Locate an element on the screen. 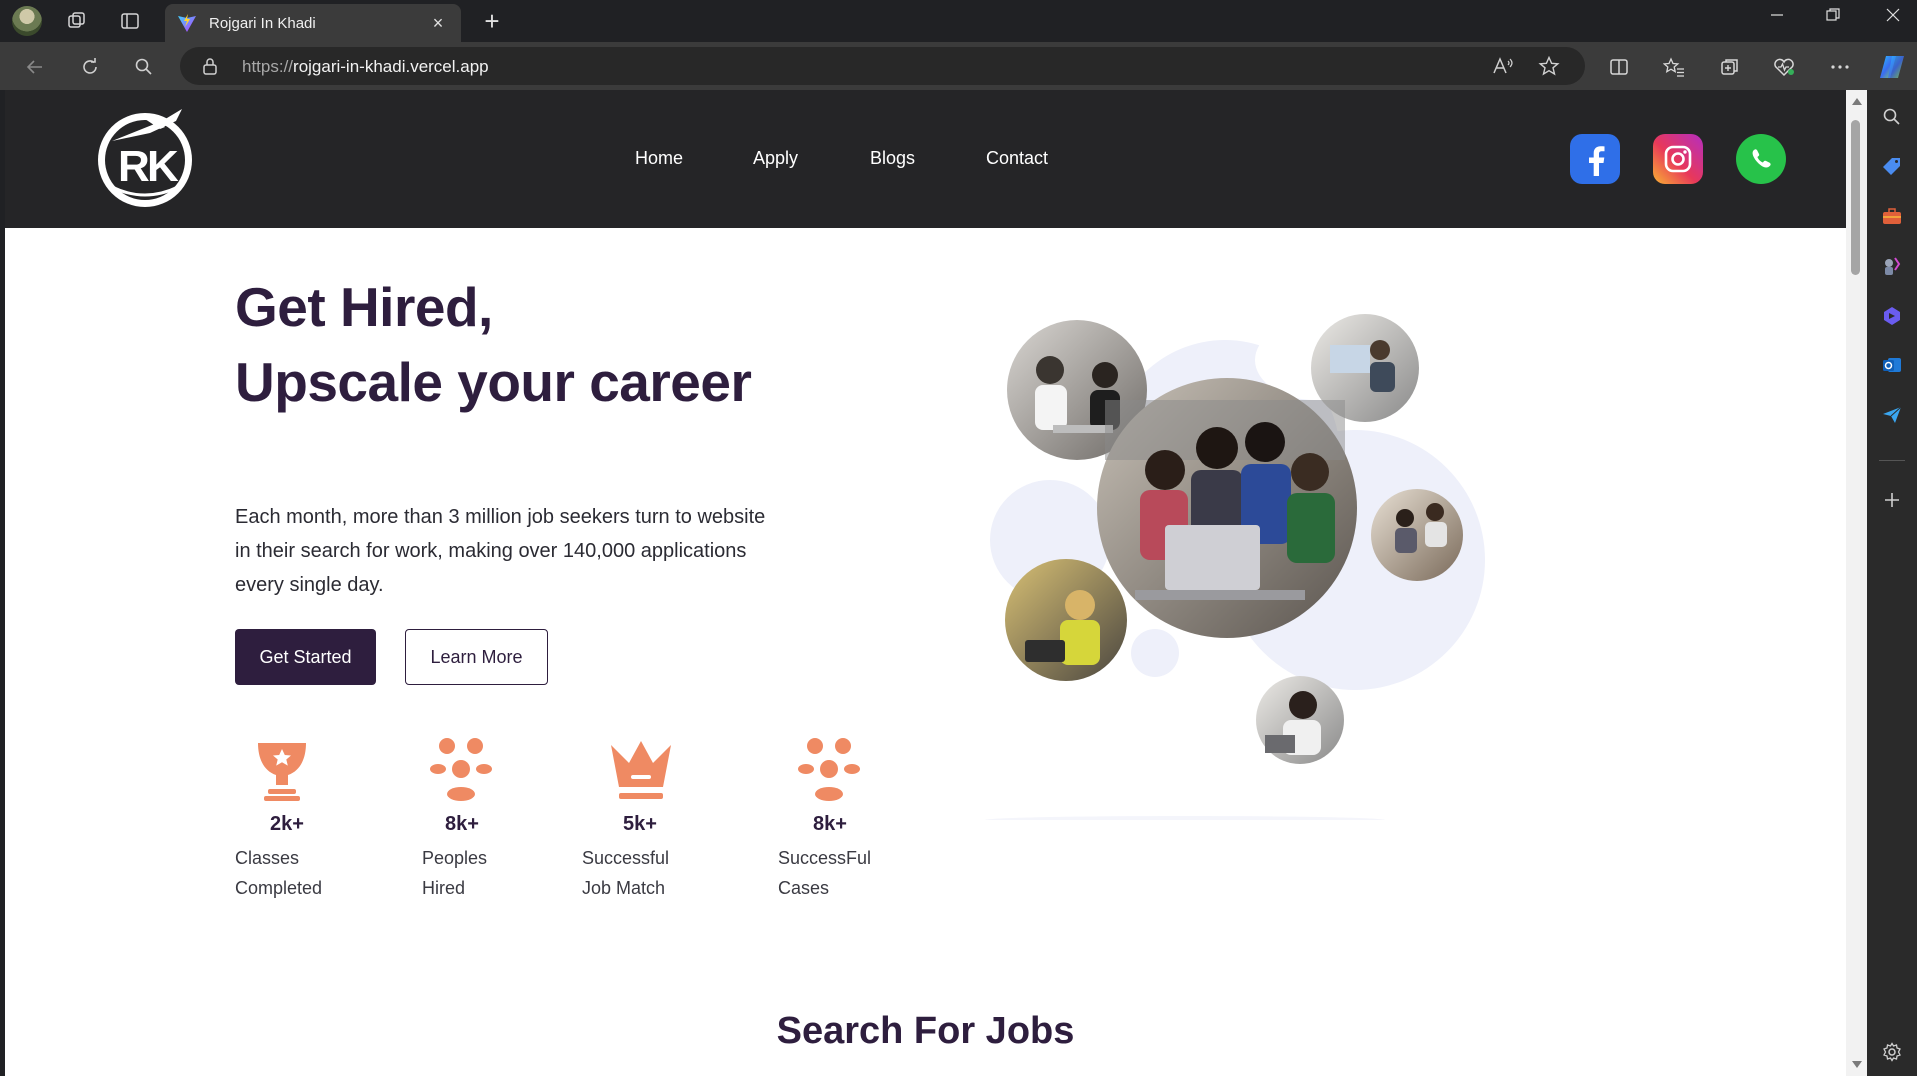 The image size is (1917, 1076). workspaces-icon is located at coordinates (77, 21).